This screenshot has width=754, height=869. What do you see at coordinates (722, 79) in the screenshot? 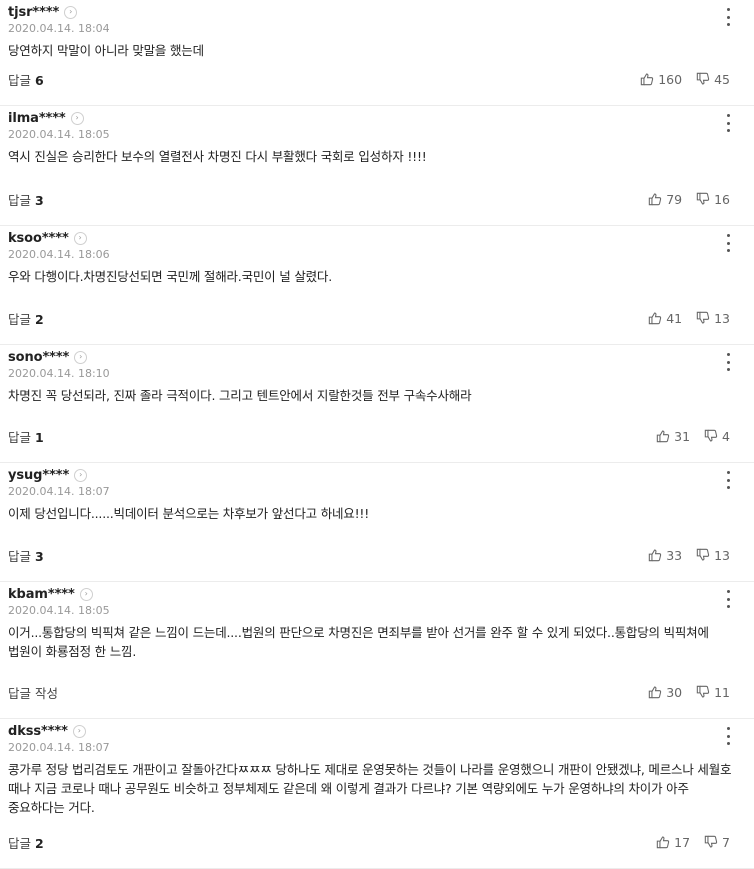
I see `dislike-count: 45` at bounding box center [722, 79].